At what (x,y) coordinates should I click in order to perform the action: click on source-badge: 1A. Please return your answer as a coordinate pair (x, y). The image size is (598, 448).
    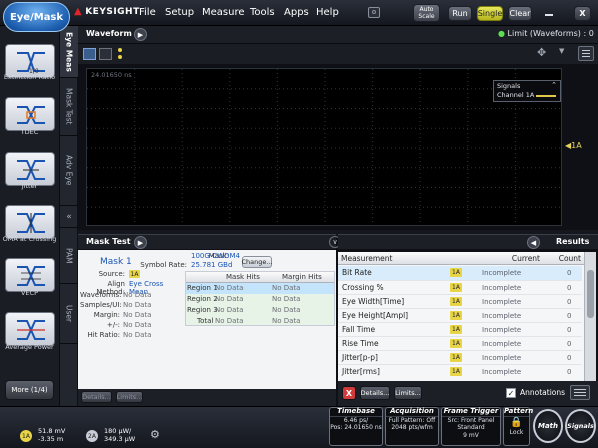
    Looking at the image, I should click on (134, 274).